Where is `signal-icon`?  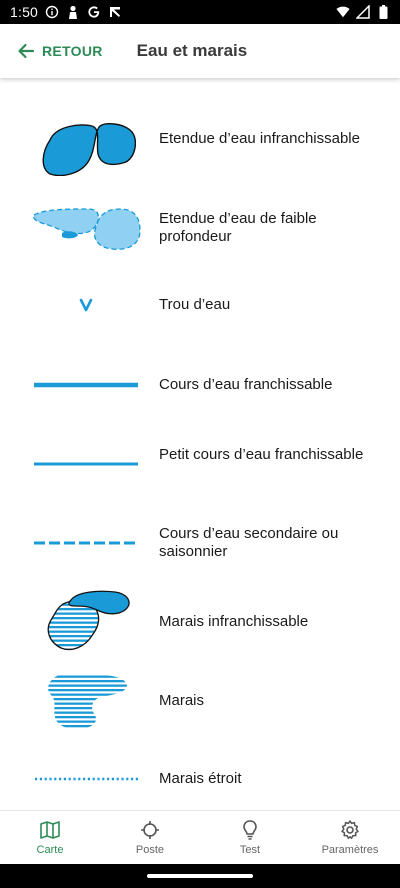
signal-icon is located at coordinates (363, 12).